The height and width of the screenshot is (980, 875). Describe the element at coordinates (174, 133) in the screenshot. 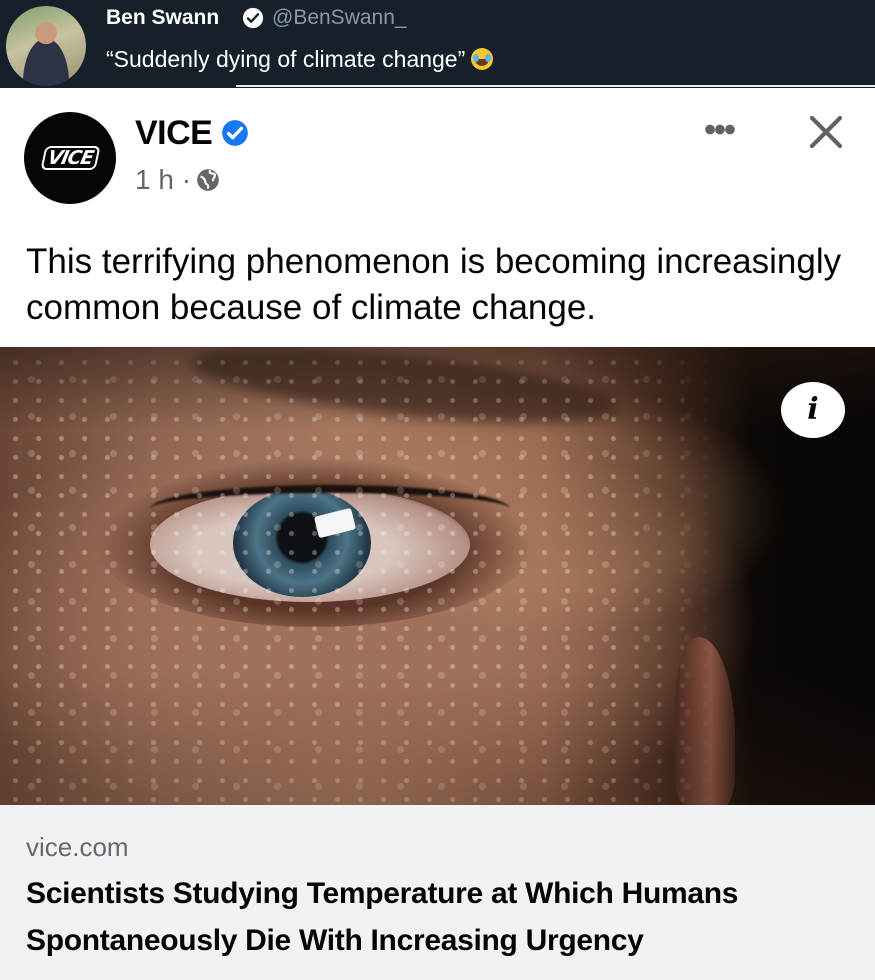

I see `post-page-name: VICE` at that location.